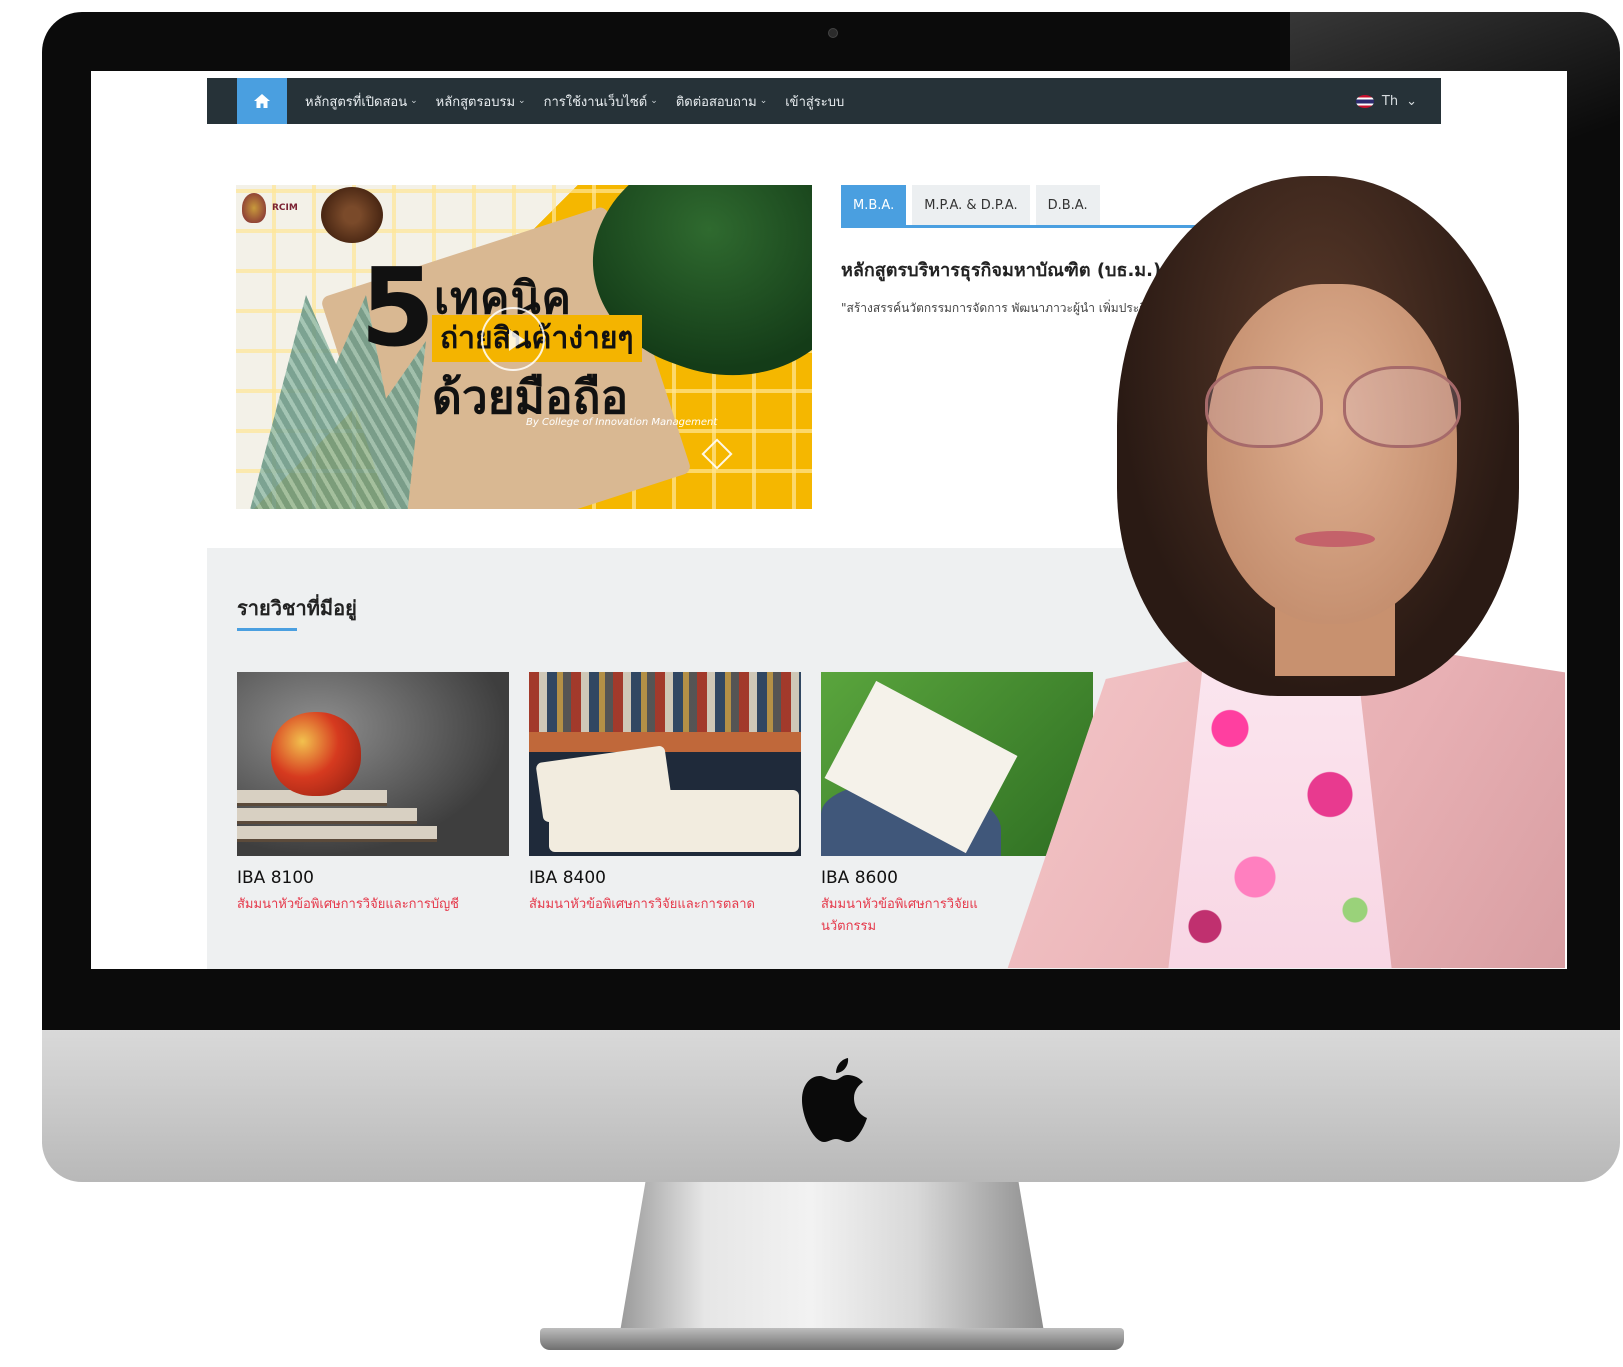 The image size is (1623, 1367). Describe the element at coordinates (665, 905) in the screenshot. I see `course-name: สัมมนาหัวข้อพิเศษการวิจัยและการตลาด` at that location.